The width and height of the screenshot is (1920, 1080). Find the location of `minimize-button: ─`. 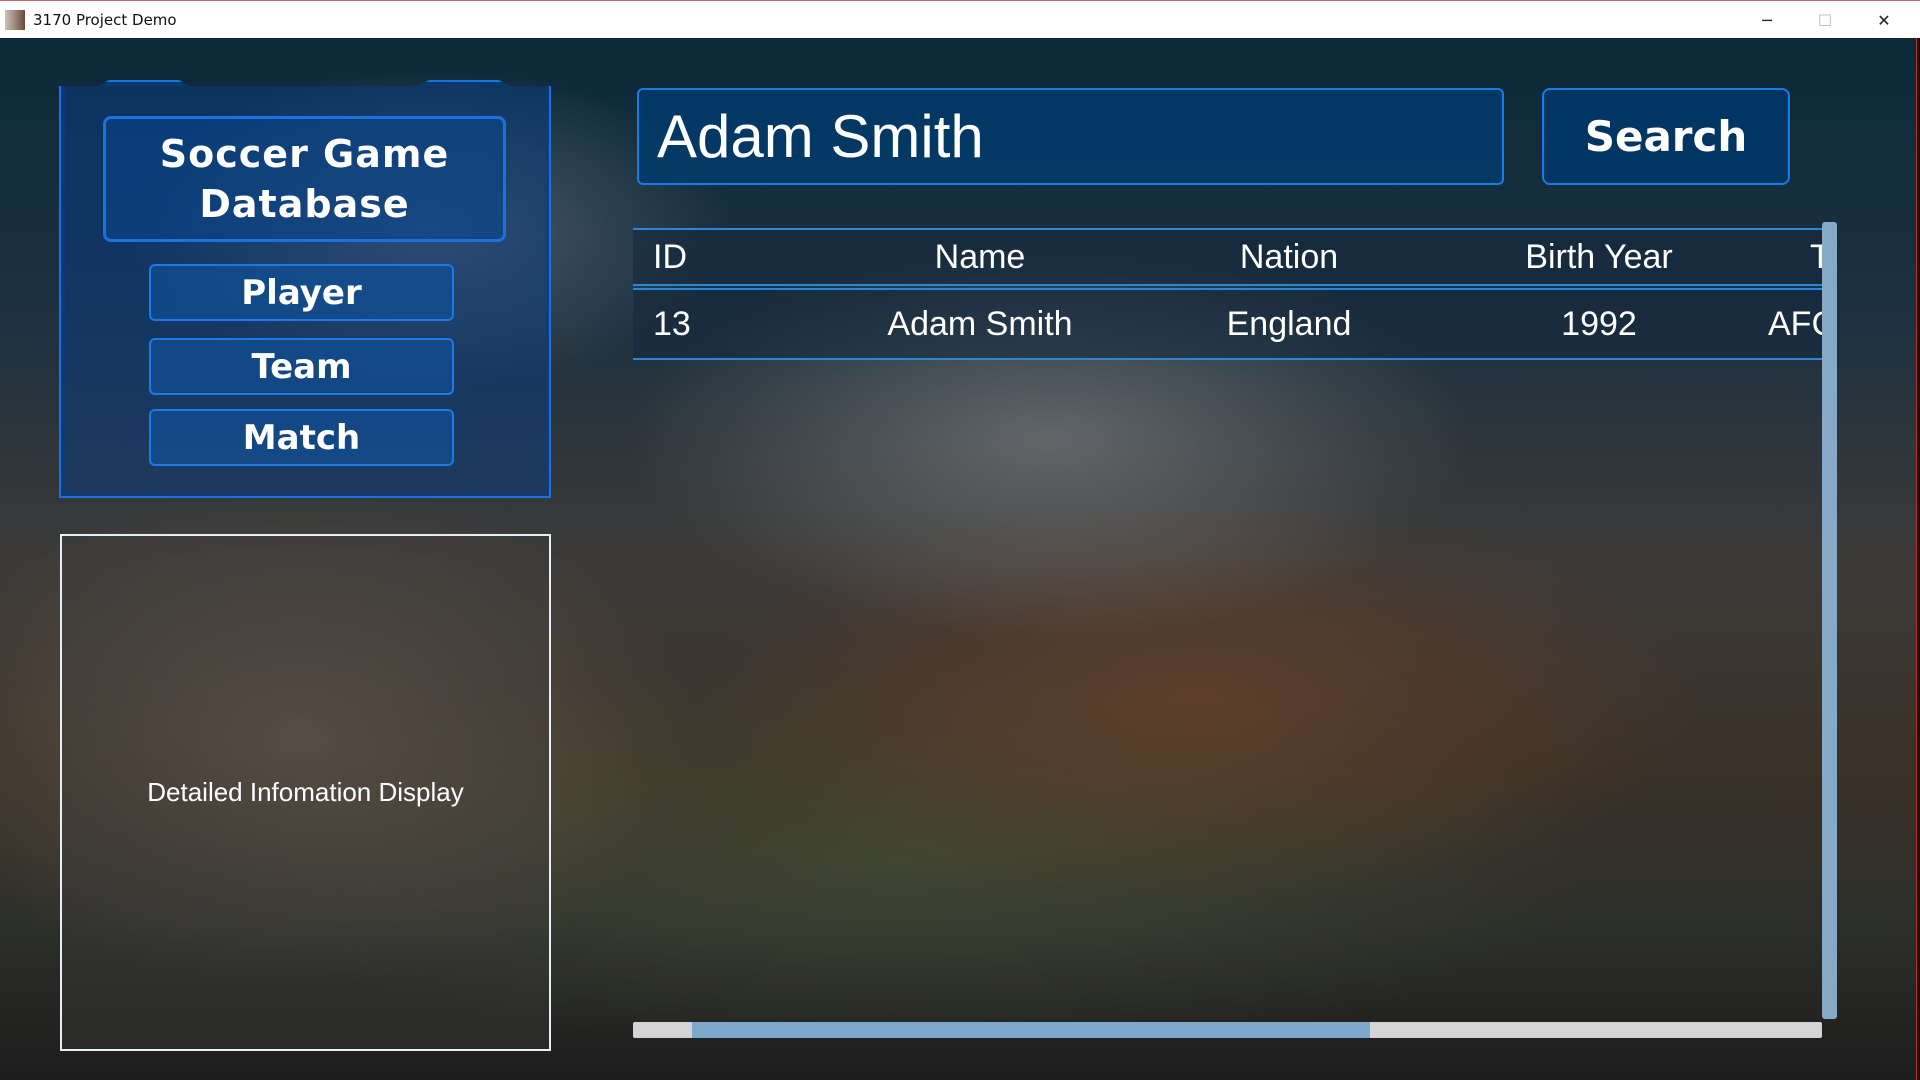

minimize-button: ─ is located at coordinates (1767, 20).